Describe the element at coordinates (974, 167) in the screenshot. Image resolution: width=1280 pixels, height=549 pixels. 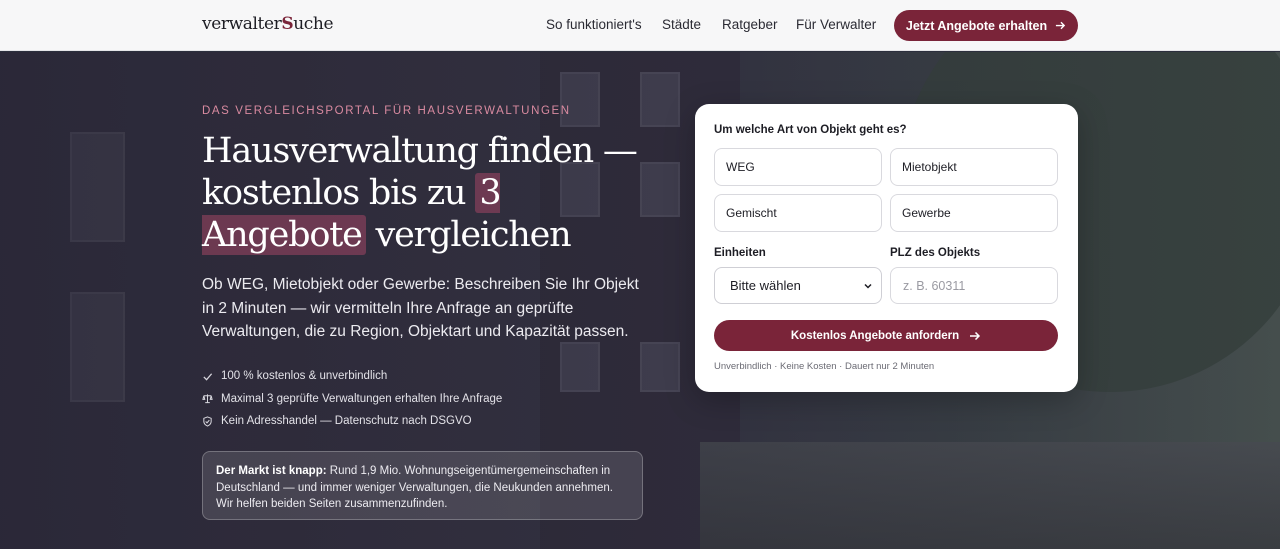
I see `object-option-rental: Mietobjekt` at that location.